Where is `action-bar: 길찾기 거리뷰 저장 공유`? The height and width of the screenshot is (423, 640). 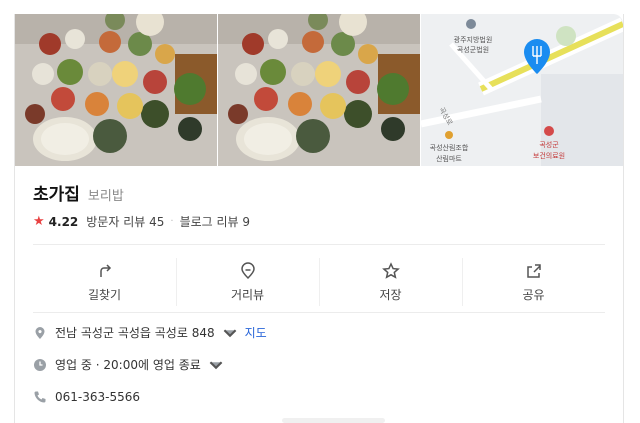 action-bar: 길찾기 거리뷰 저장 공유 is located at coordinates (319, 282).